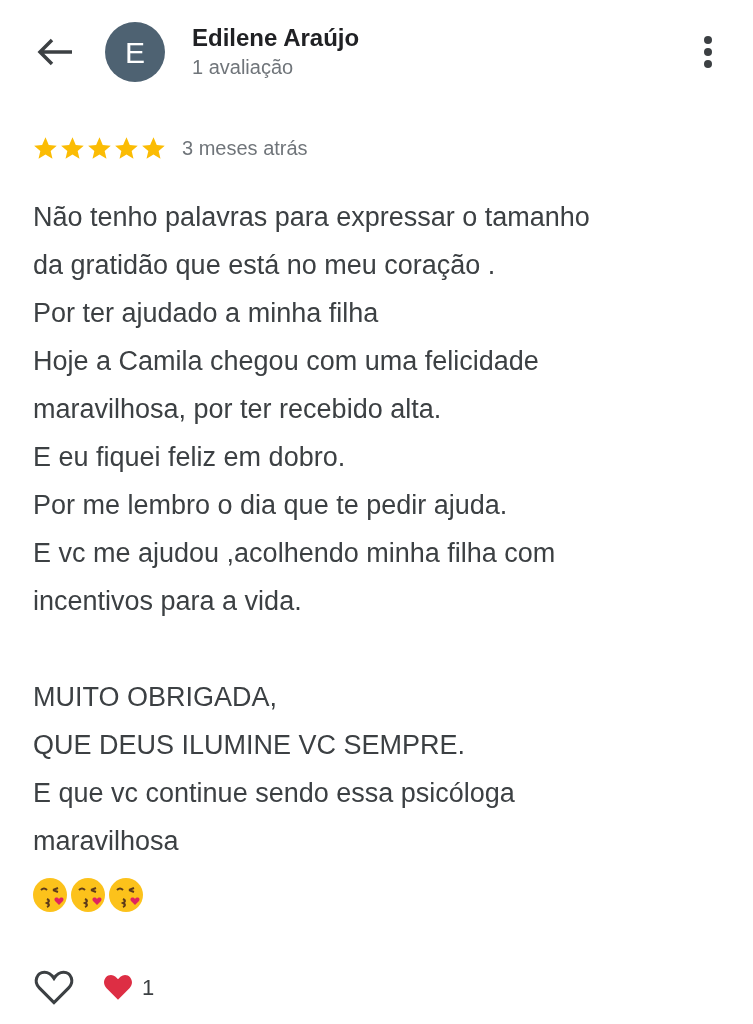 The width and height of the screenshot is (753, 1024). Describe the element at coordinates (286, 361) in the screenshot. I see `review-text-line: Hoje a Camila chegou com uma felicidade` at that location.